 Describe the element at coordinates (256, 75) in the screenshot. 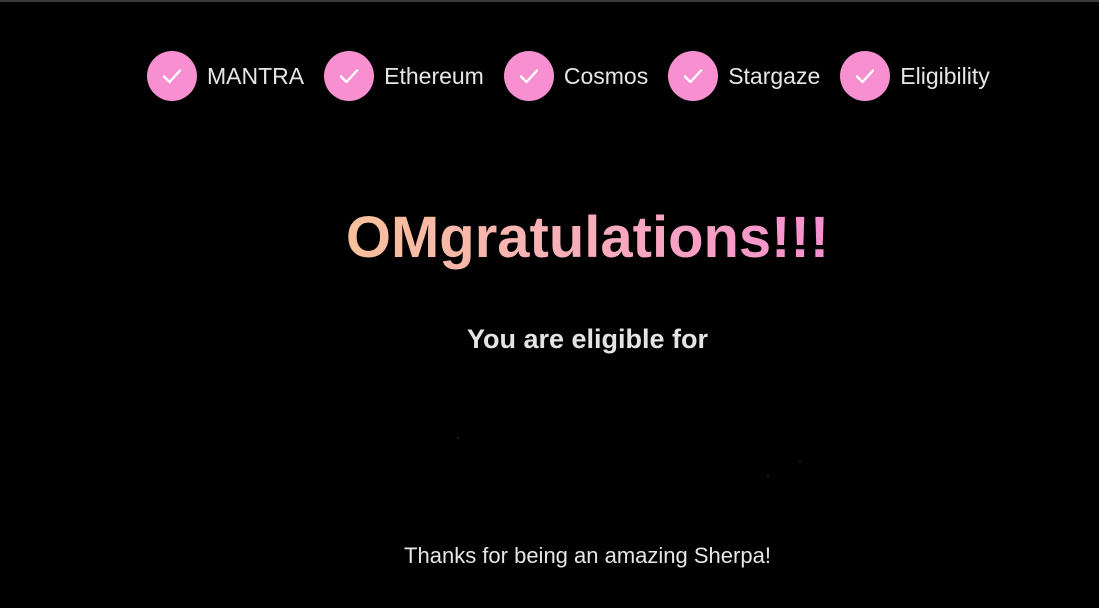

I see `step-label: MANTRA` at that location.